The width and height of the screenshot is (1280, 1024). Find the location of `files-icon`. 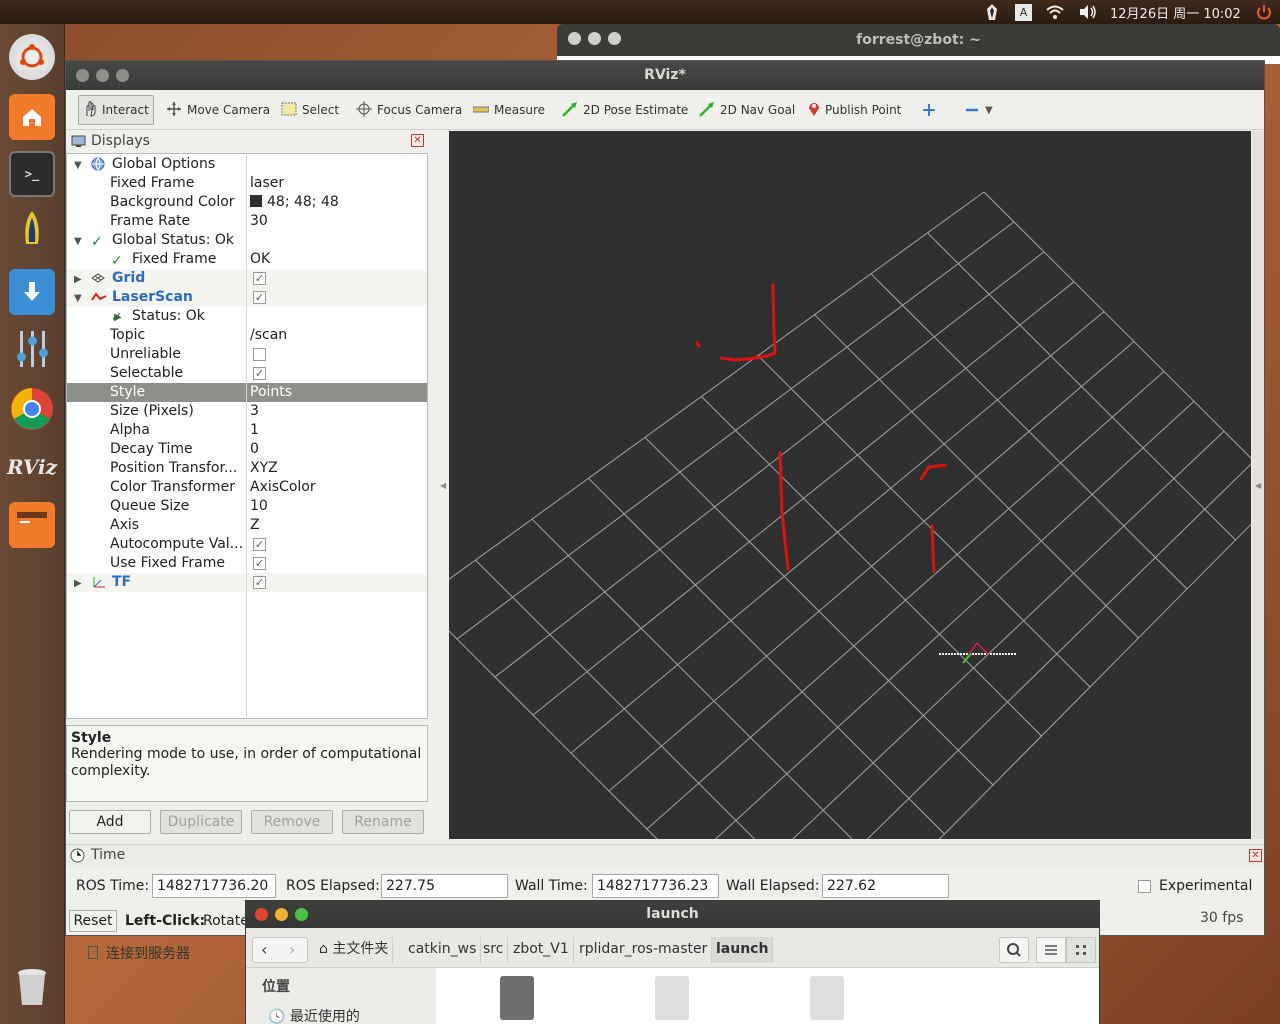

files-icon is located at coordinates (32, 117).